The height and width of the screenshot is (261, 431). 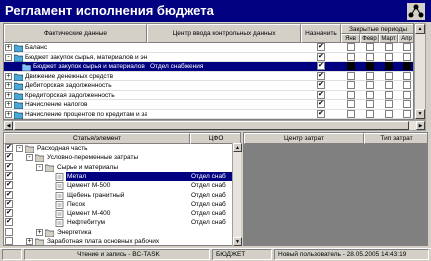 What do you see at coordinates (118, 176) in the screenshot?
I see `tree-row: МеталОтдел снаб` at bounding box center [118, 176].